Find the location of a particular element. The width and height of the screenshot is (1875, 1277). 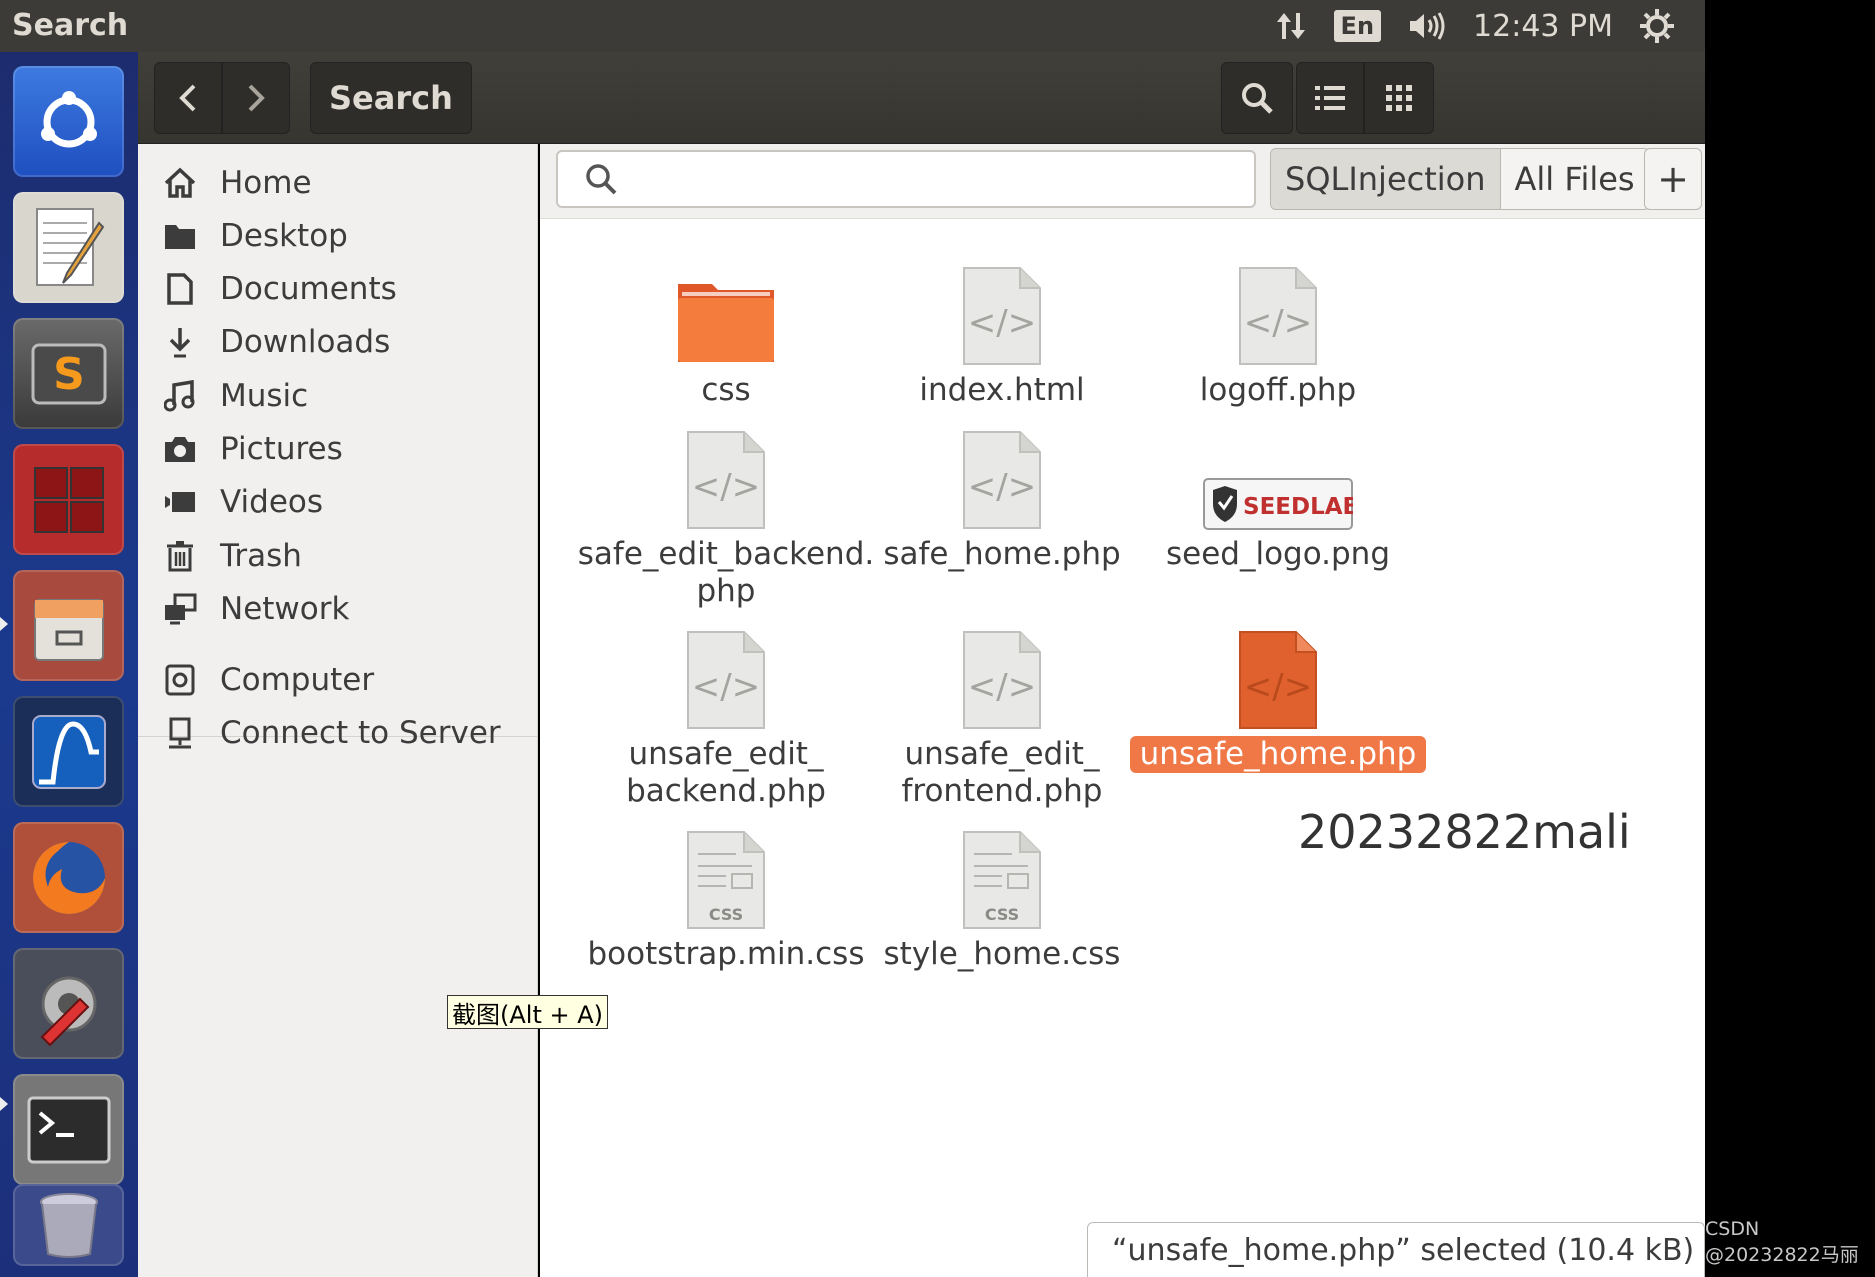

add-search-criteria-button: + is located at coordinates (1673, 179).